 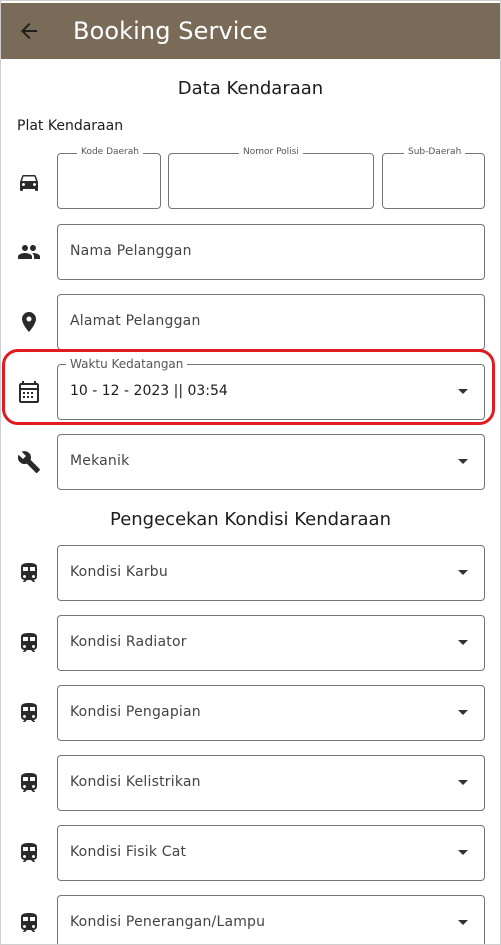 I want to click on condition-dropdown-pengapian: Kondisi Pengapian, so click(x=271, y=713).